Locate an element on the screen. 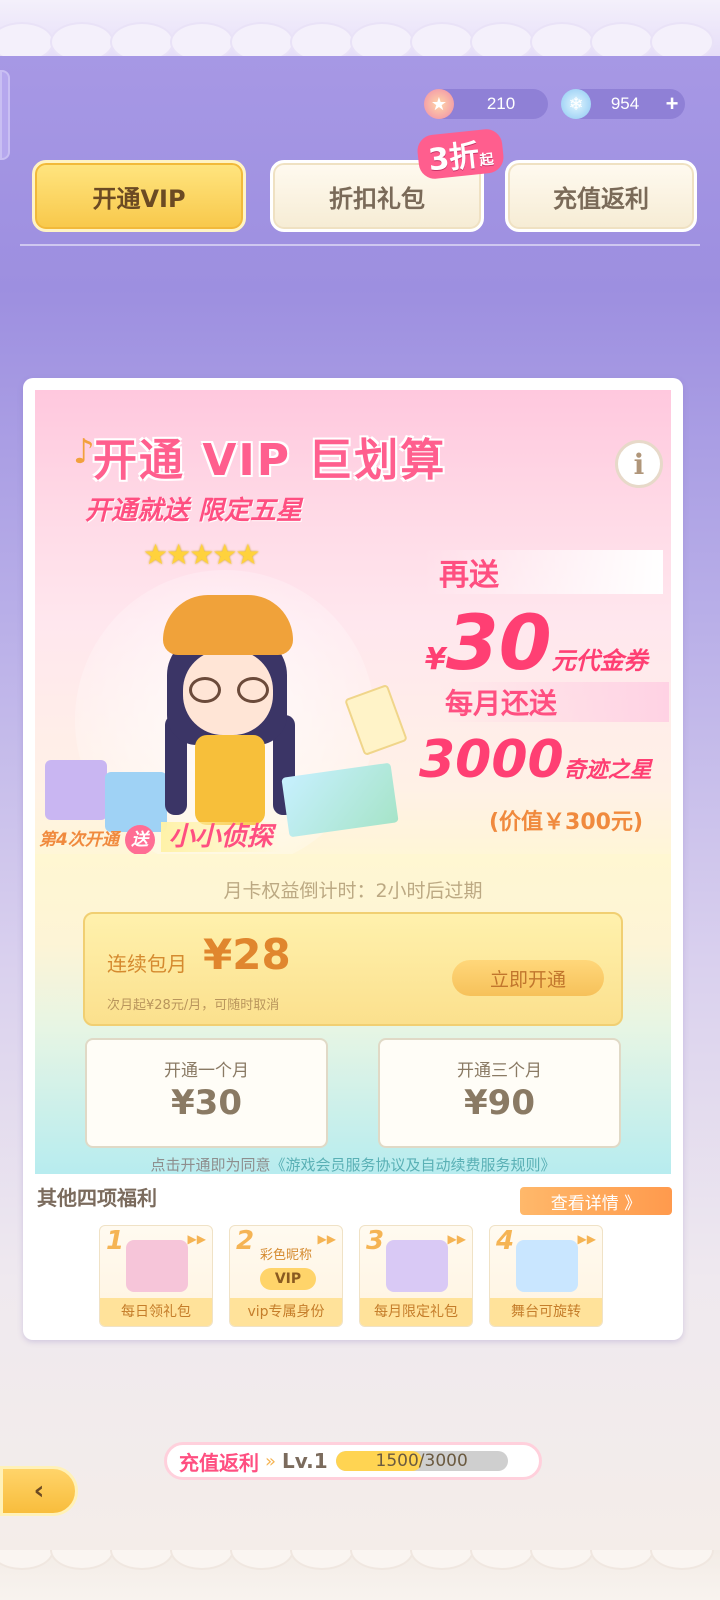 This screenshot has height=1600, width=720. discount-badge-suffix: 起 is located at coordinates (486, 160).